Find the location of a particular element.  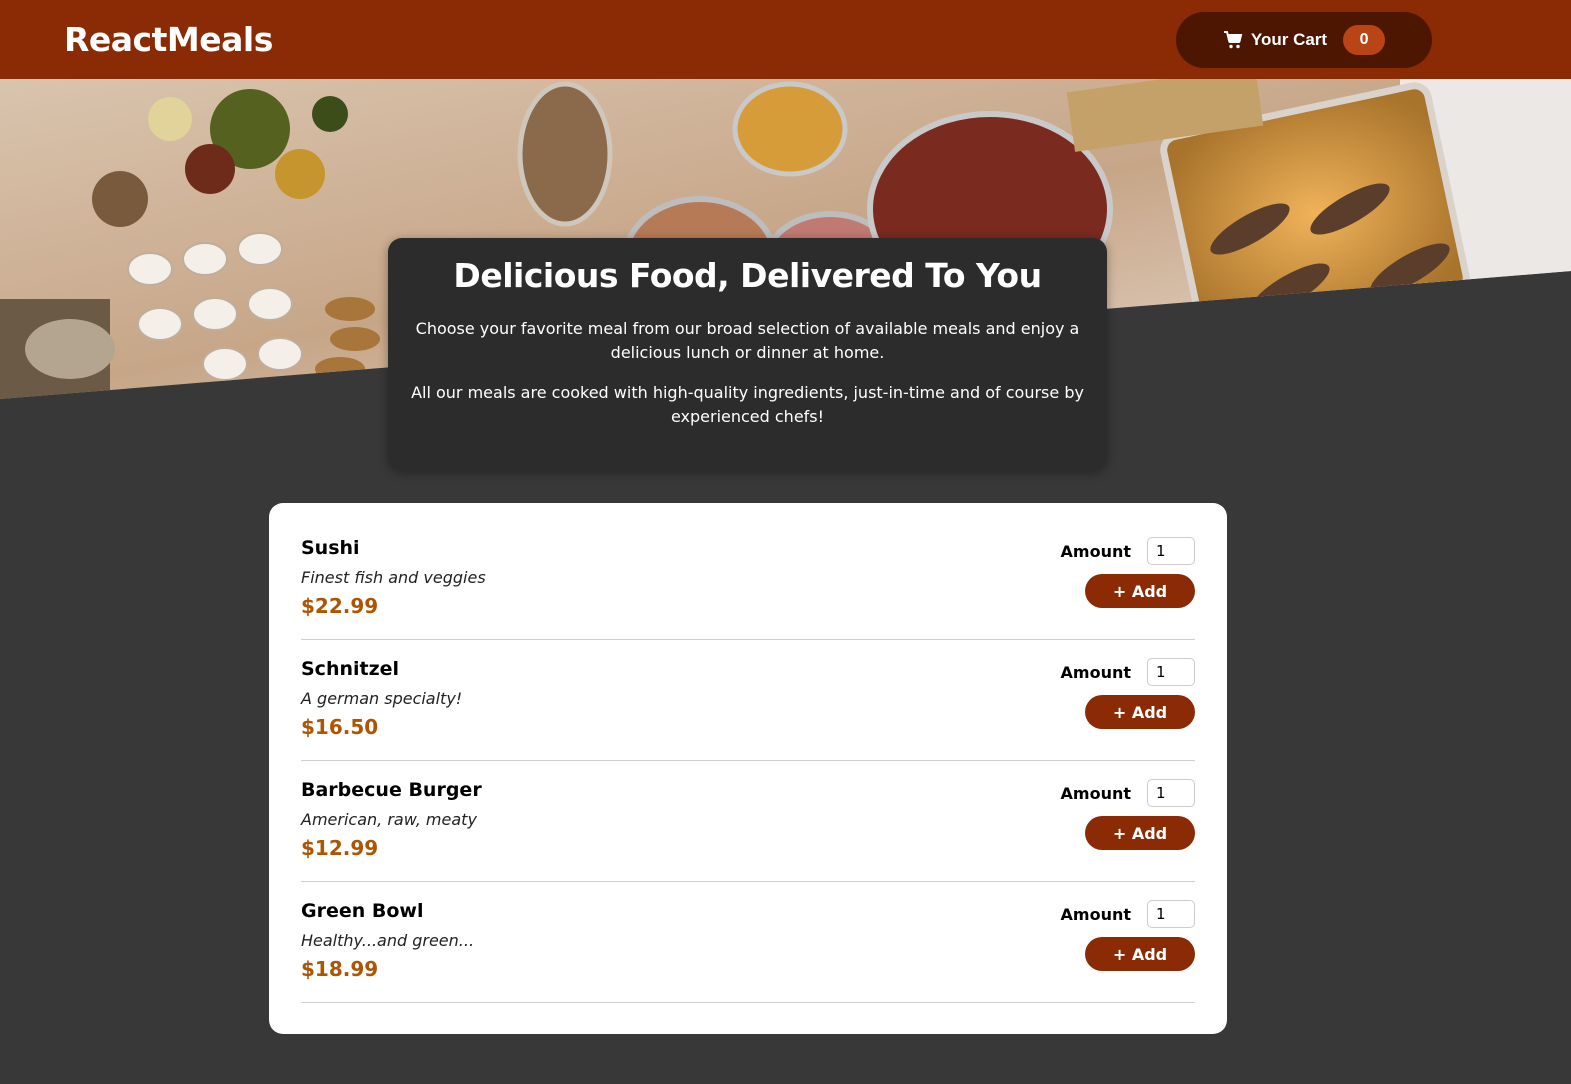

meal-name: Sushi is located at coordinates (330, 548).